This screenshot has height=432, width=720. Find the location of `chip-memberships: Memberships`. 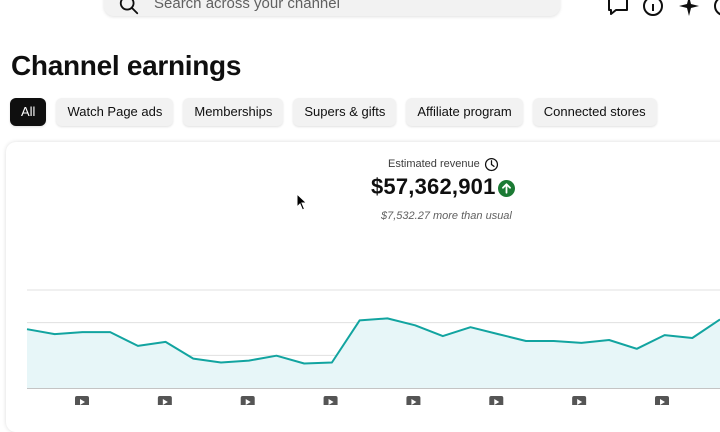

chip-memberships: Memberships is located at coordinates (233, 112).